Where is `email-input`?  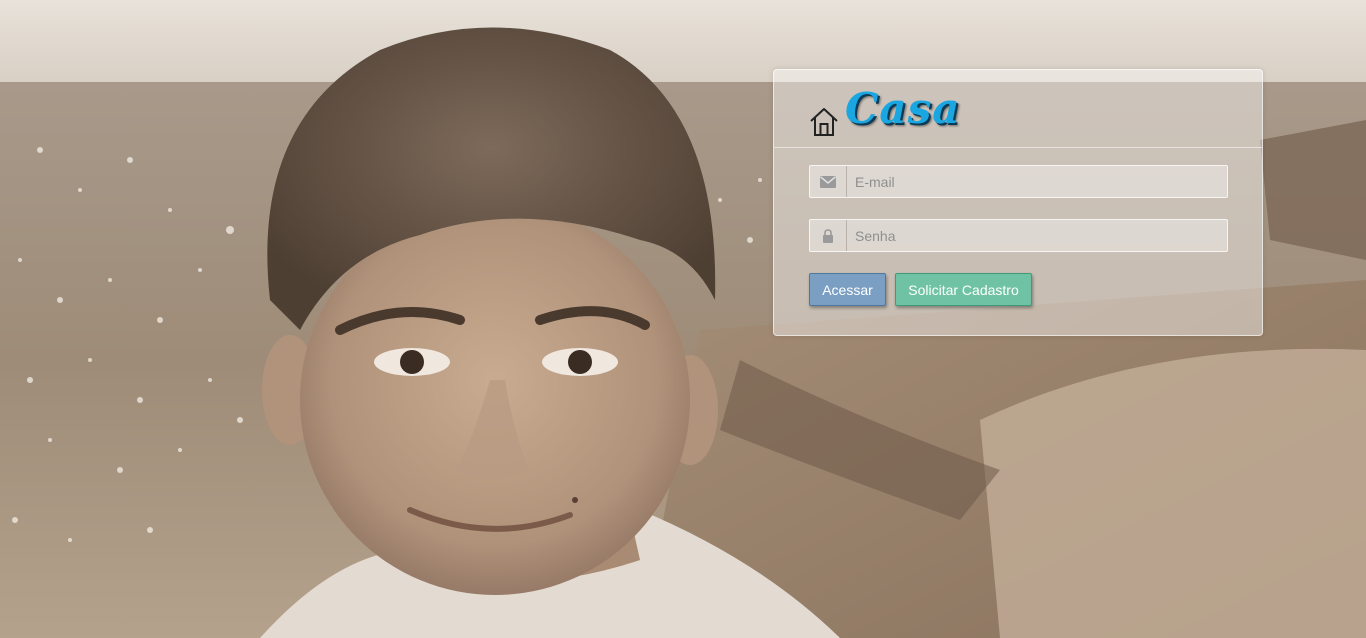 email-input is located at coordinates (1036, 181).